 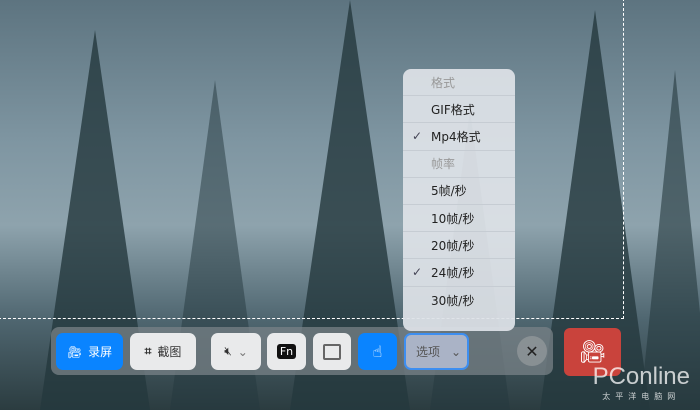 I want to click on menu-item-label: 5帧/秒, so click(x=449, y=191).